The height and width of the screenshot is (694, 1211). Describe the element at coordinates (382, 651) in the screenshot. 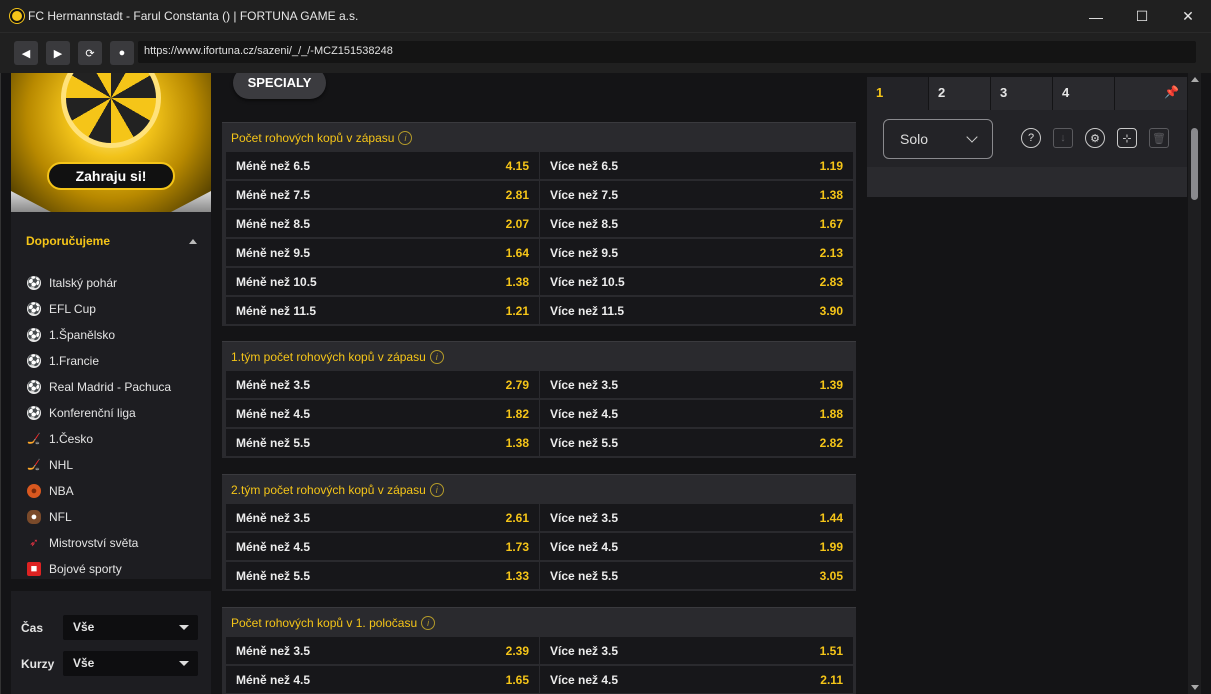

I see `odds-button: Méně než 3.5 2.39` at that location.